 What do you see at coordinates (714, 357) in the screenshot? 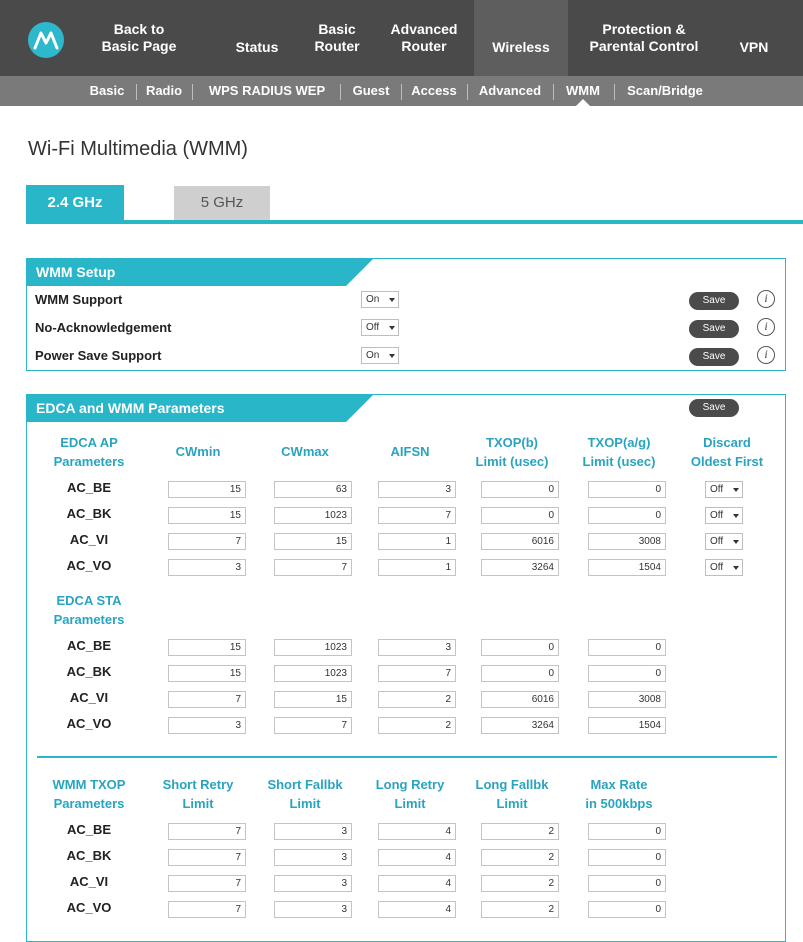
I see `power-save-save-button: Save` at bounding box center [714, 357].